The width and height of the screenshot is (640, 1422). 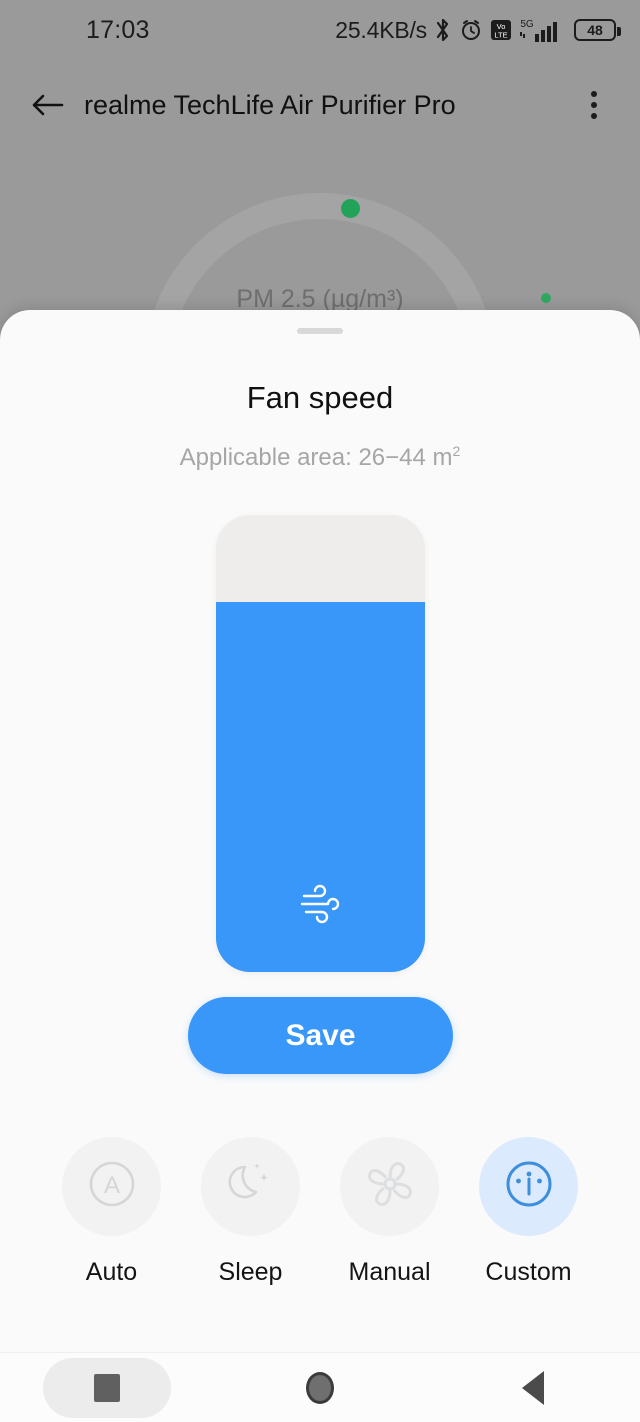 What do you see at coordinates (546, 298) in the screenshot?
I see `air-quality-dot` at bounding box center [546, 298].